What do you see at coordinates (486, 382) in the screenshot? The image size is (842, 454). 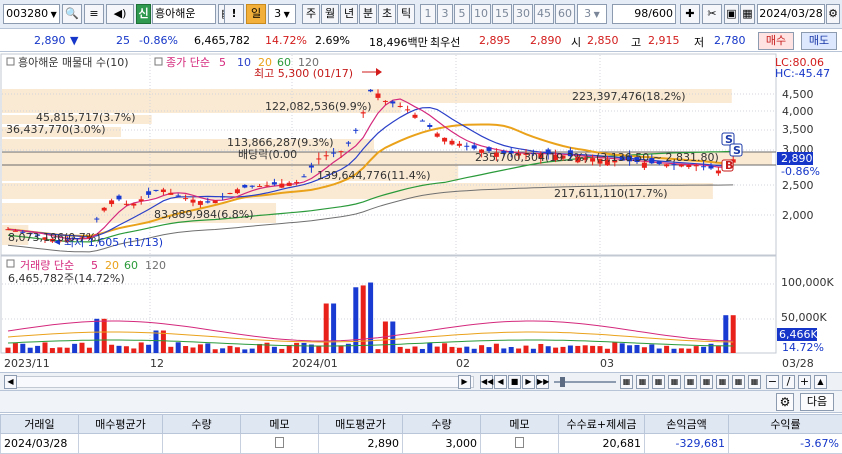 I see `first-button: ◀◀` at bounding box center [486, 382].